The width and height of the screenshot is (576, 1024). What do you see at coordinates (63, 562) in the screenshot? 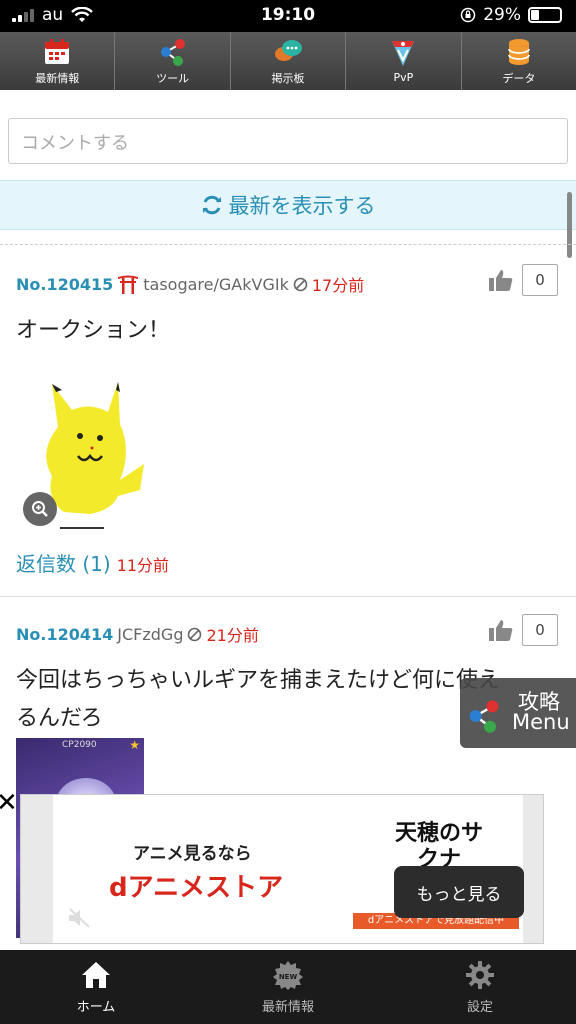
I see `replies-count: 返信数 (1)` at bounding box center [63, 562].